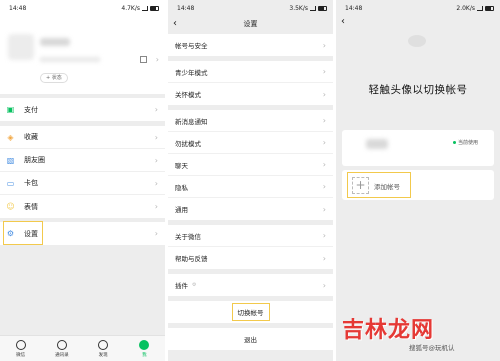  I want to click on settings-item-teen-mode: 青少年模式 ›, so click(250, 72).